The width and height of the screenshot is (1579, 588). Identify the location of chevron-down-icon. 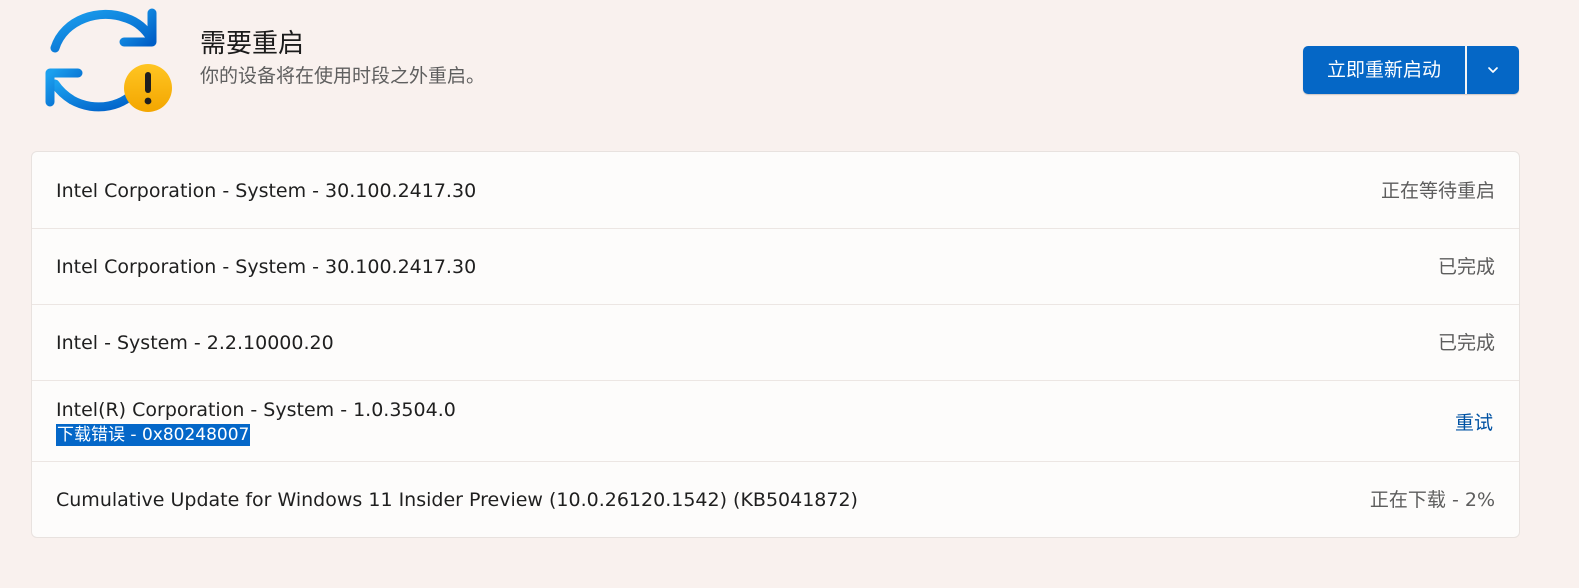
(1493, 70).